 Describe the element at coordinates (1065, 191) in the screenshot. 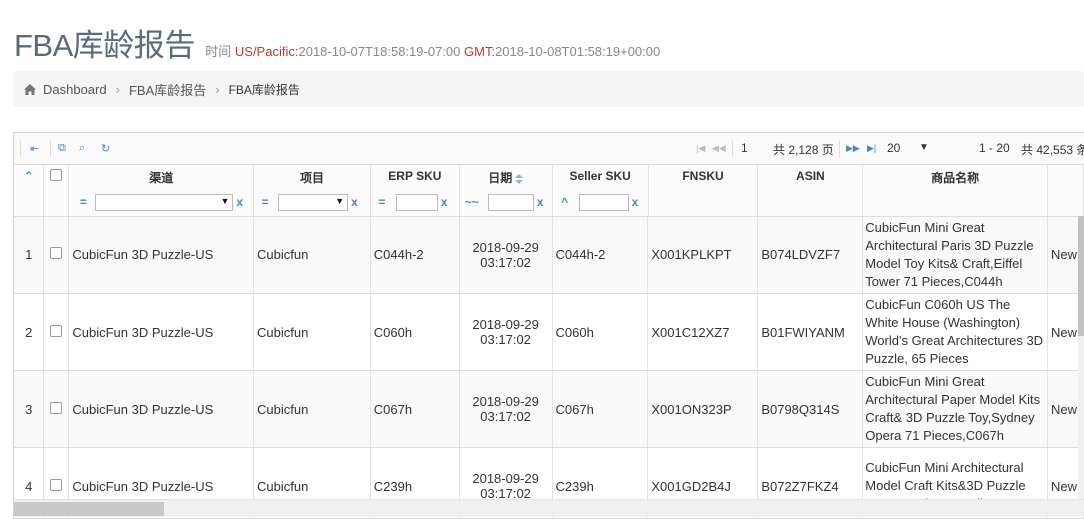

I see `column-header-condition` at that location.